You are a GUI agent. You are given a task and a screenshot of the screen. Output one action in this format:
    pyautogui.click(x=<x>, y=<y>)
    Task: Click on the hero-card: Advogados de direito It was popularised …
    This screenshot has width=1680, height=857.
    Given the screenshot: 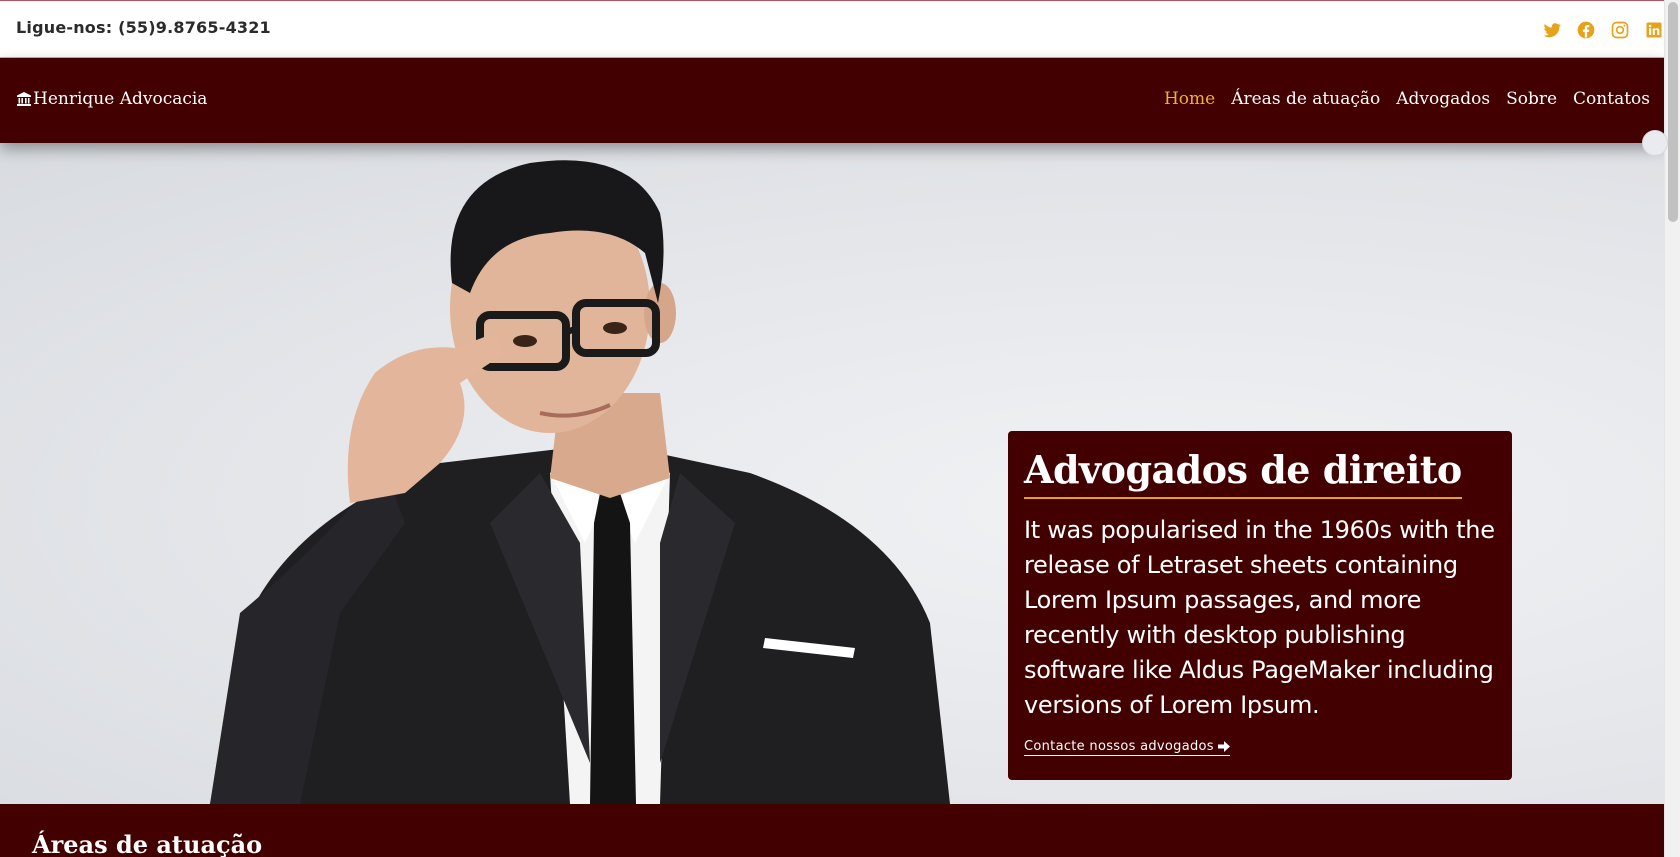 What is the action you would take?
    pyautogui.click(x=1260, y=605)
    